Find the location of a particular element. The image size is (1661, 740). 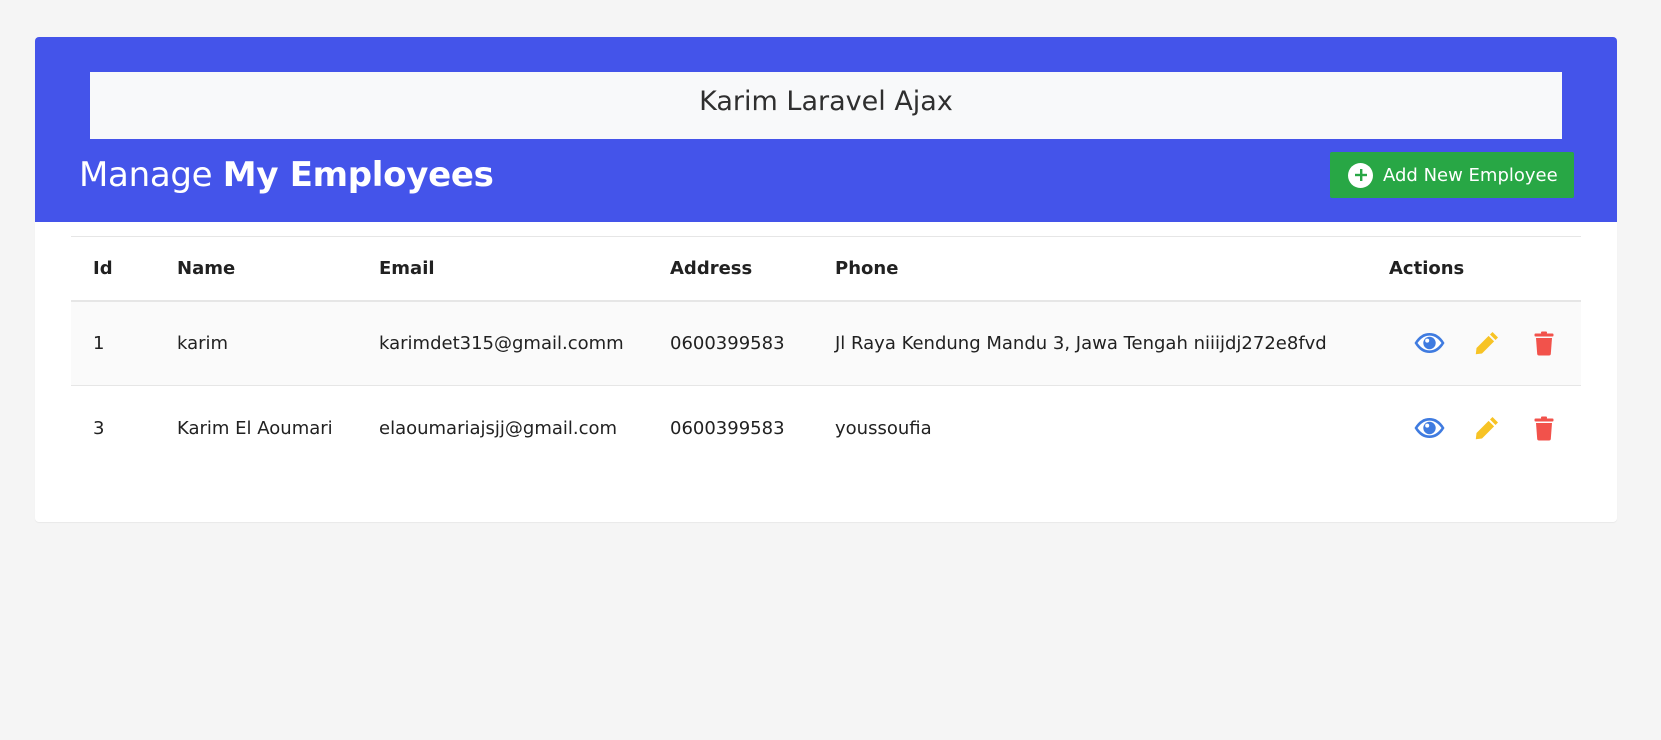

cell-phone: youssoufia is located at coordinates (883, 428).